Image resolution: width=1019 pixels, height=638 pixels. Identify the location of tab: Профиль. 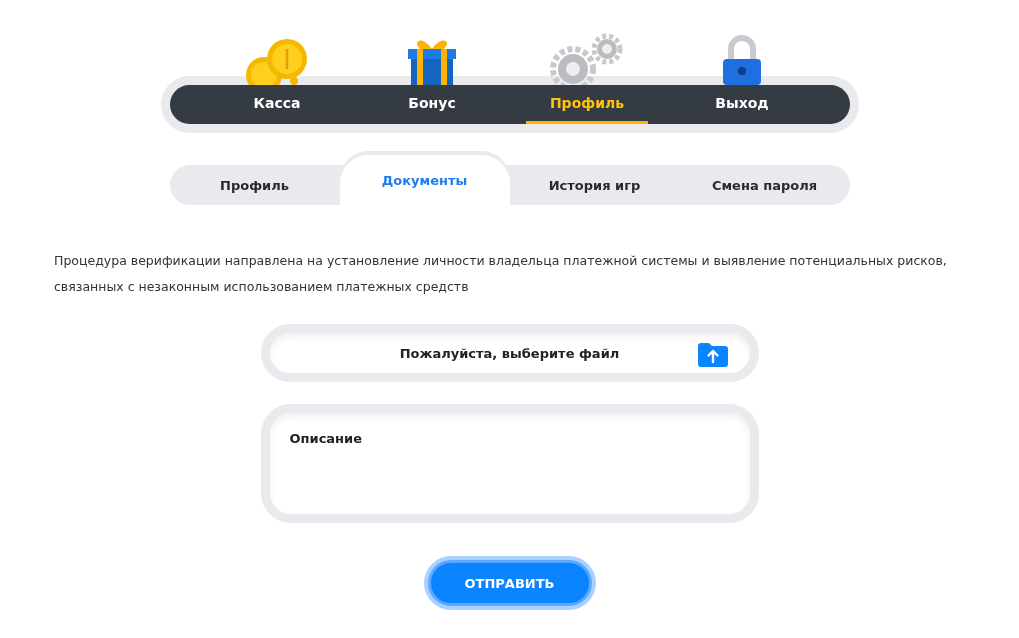
(254, 185).